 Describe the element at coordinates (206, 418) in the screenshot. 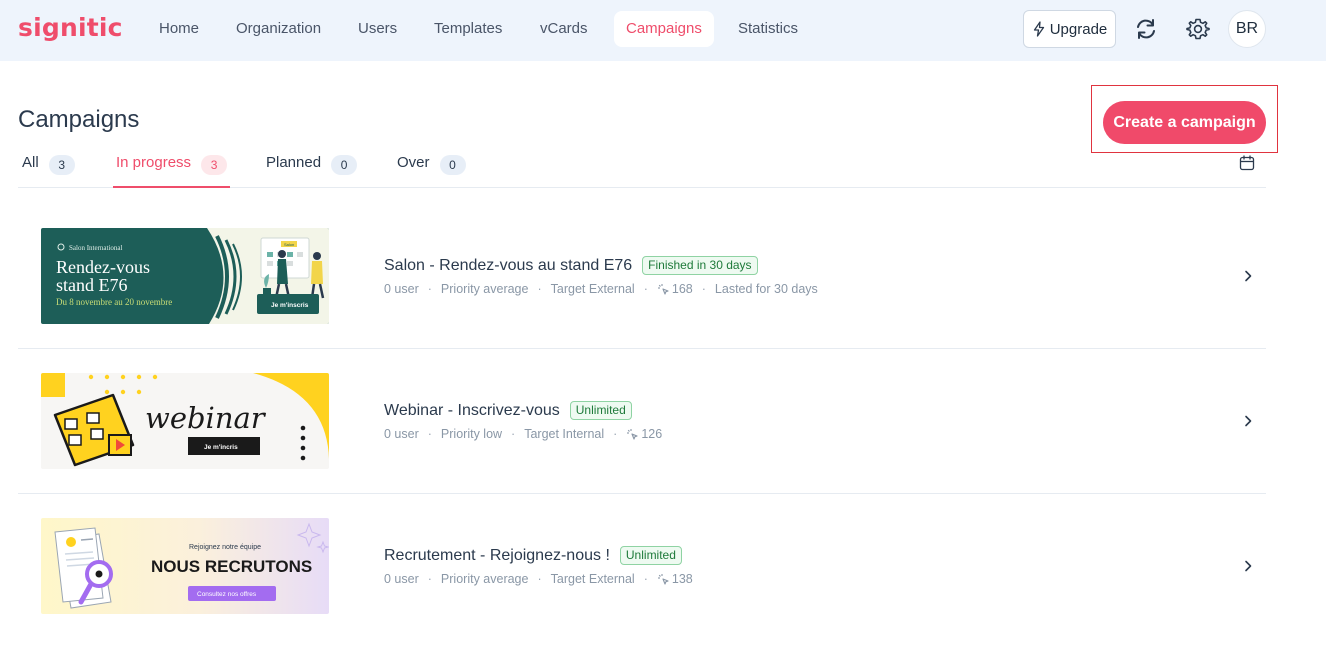

I see `banner-headline: webinar` at that location.